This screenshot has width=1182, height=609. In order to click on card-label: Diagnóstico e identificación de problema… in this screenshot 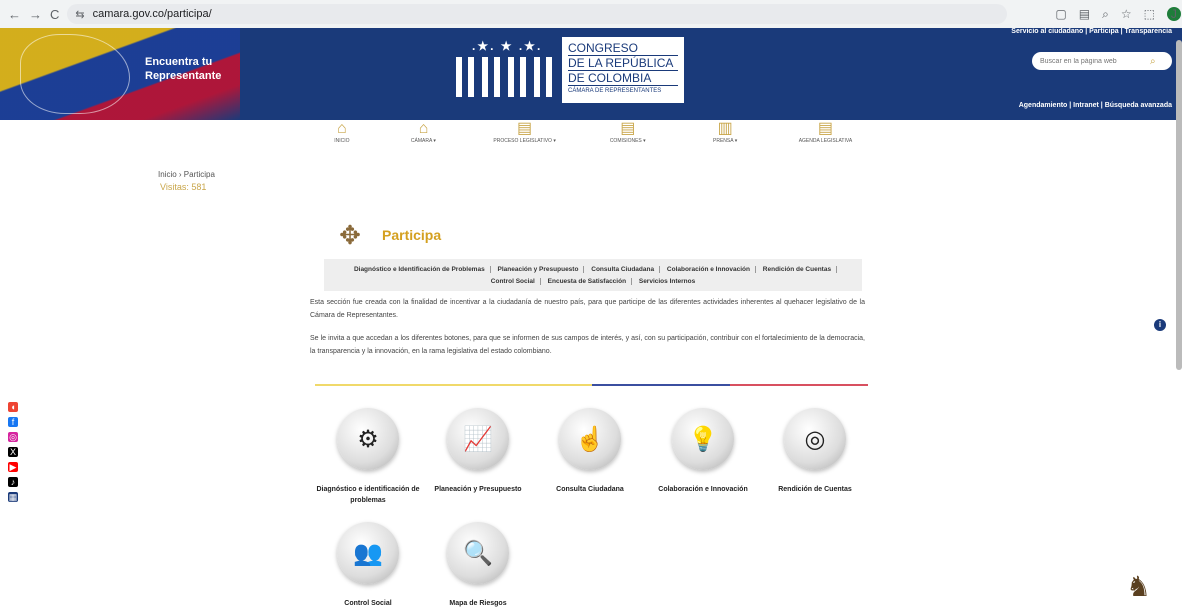, I will do `click(368, 495)`.